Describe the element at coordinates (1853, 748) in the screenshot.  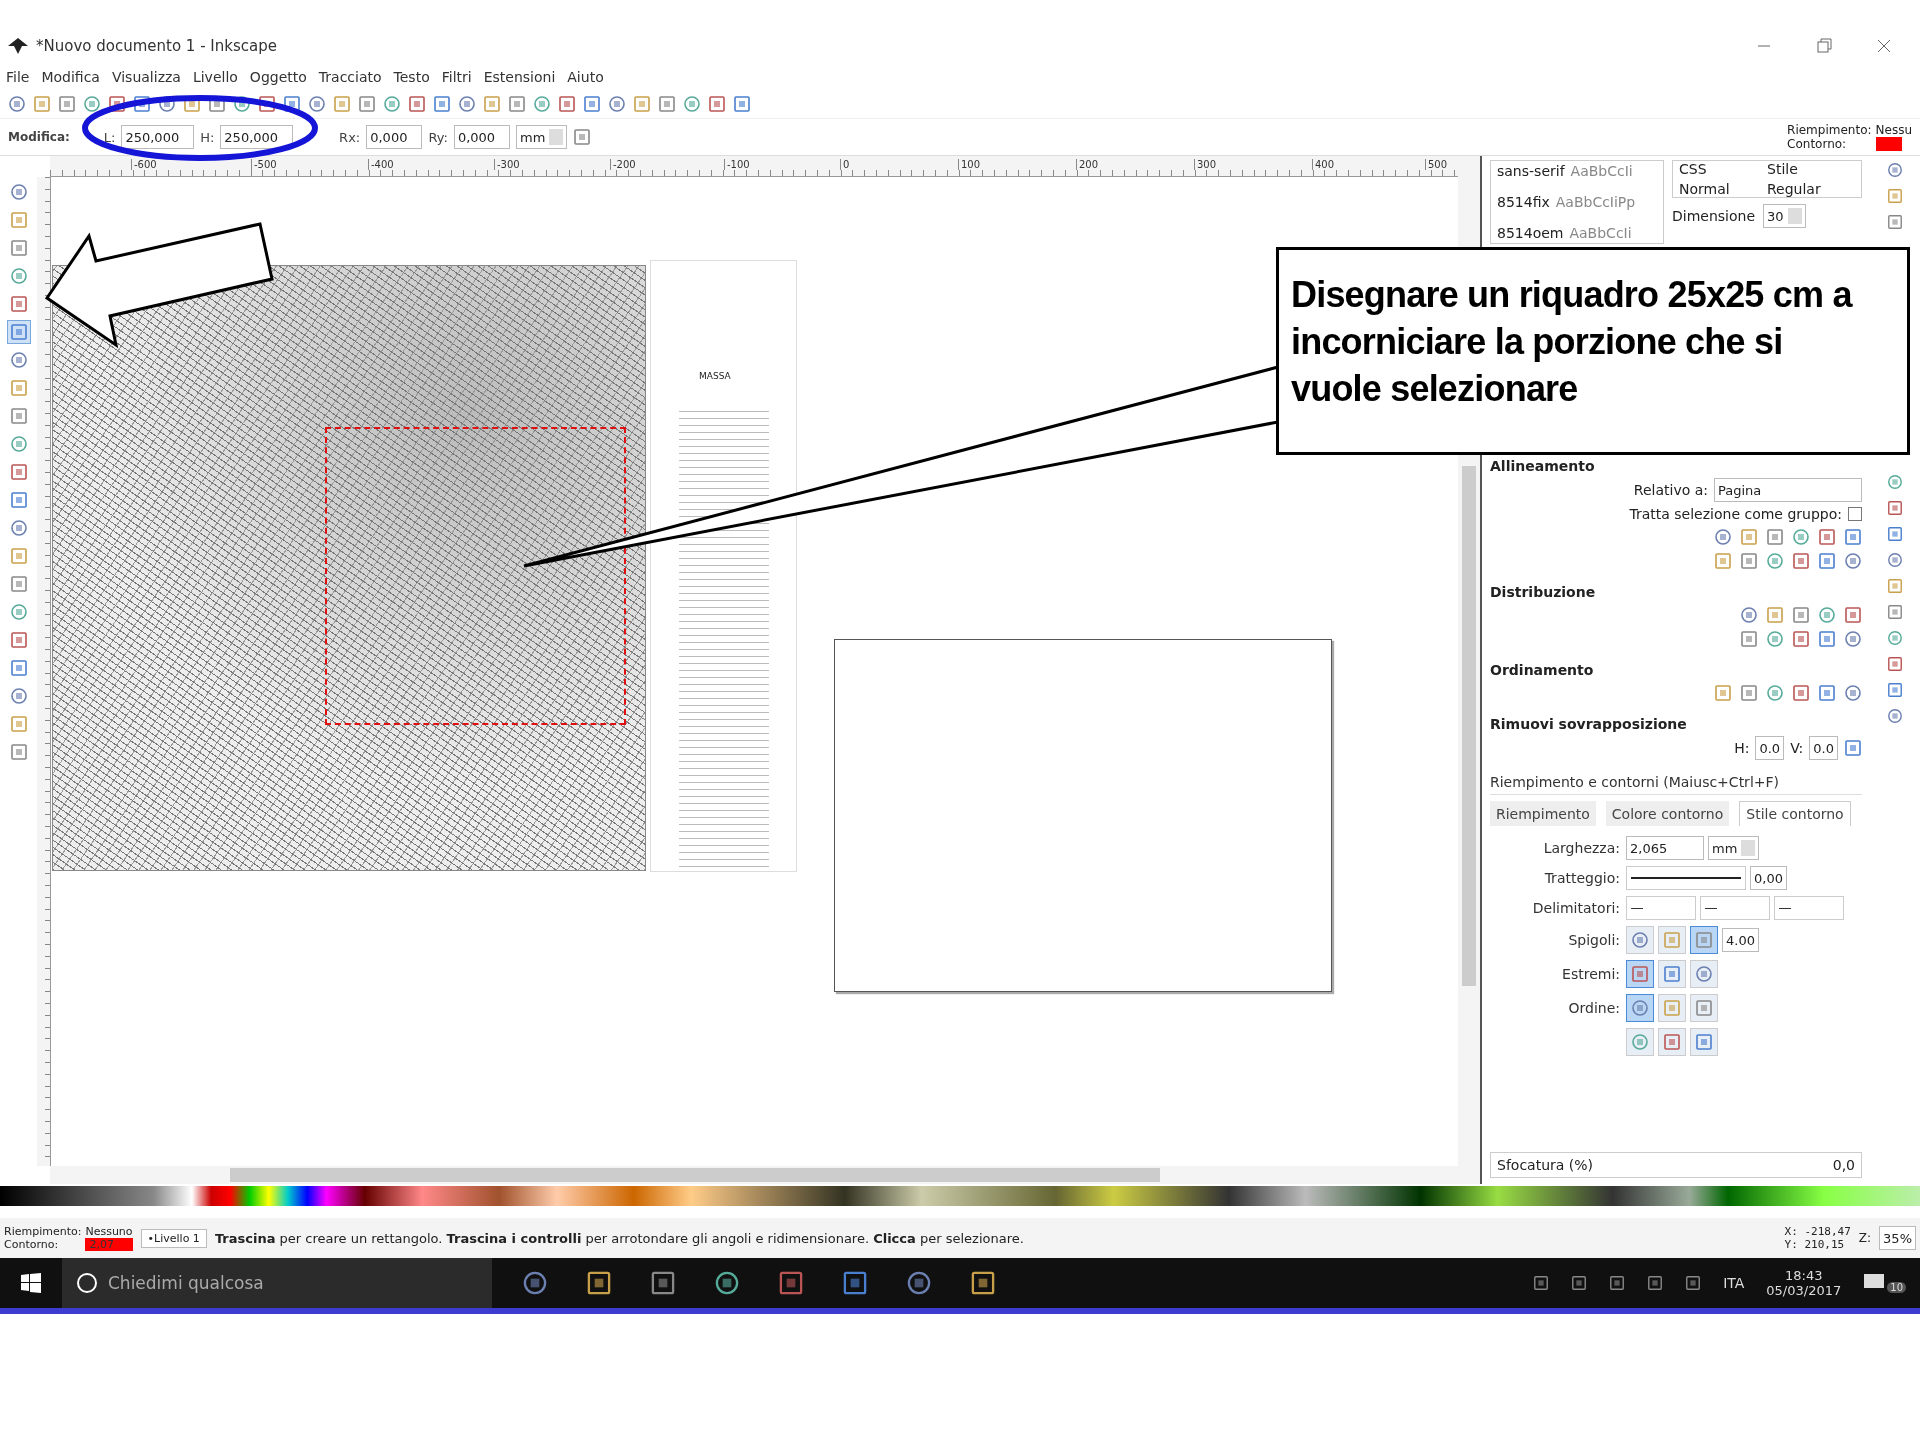
I see `remove-overlap-icon` at that location.